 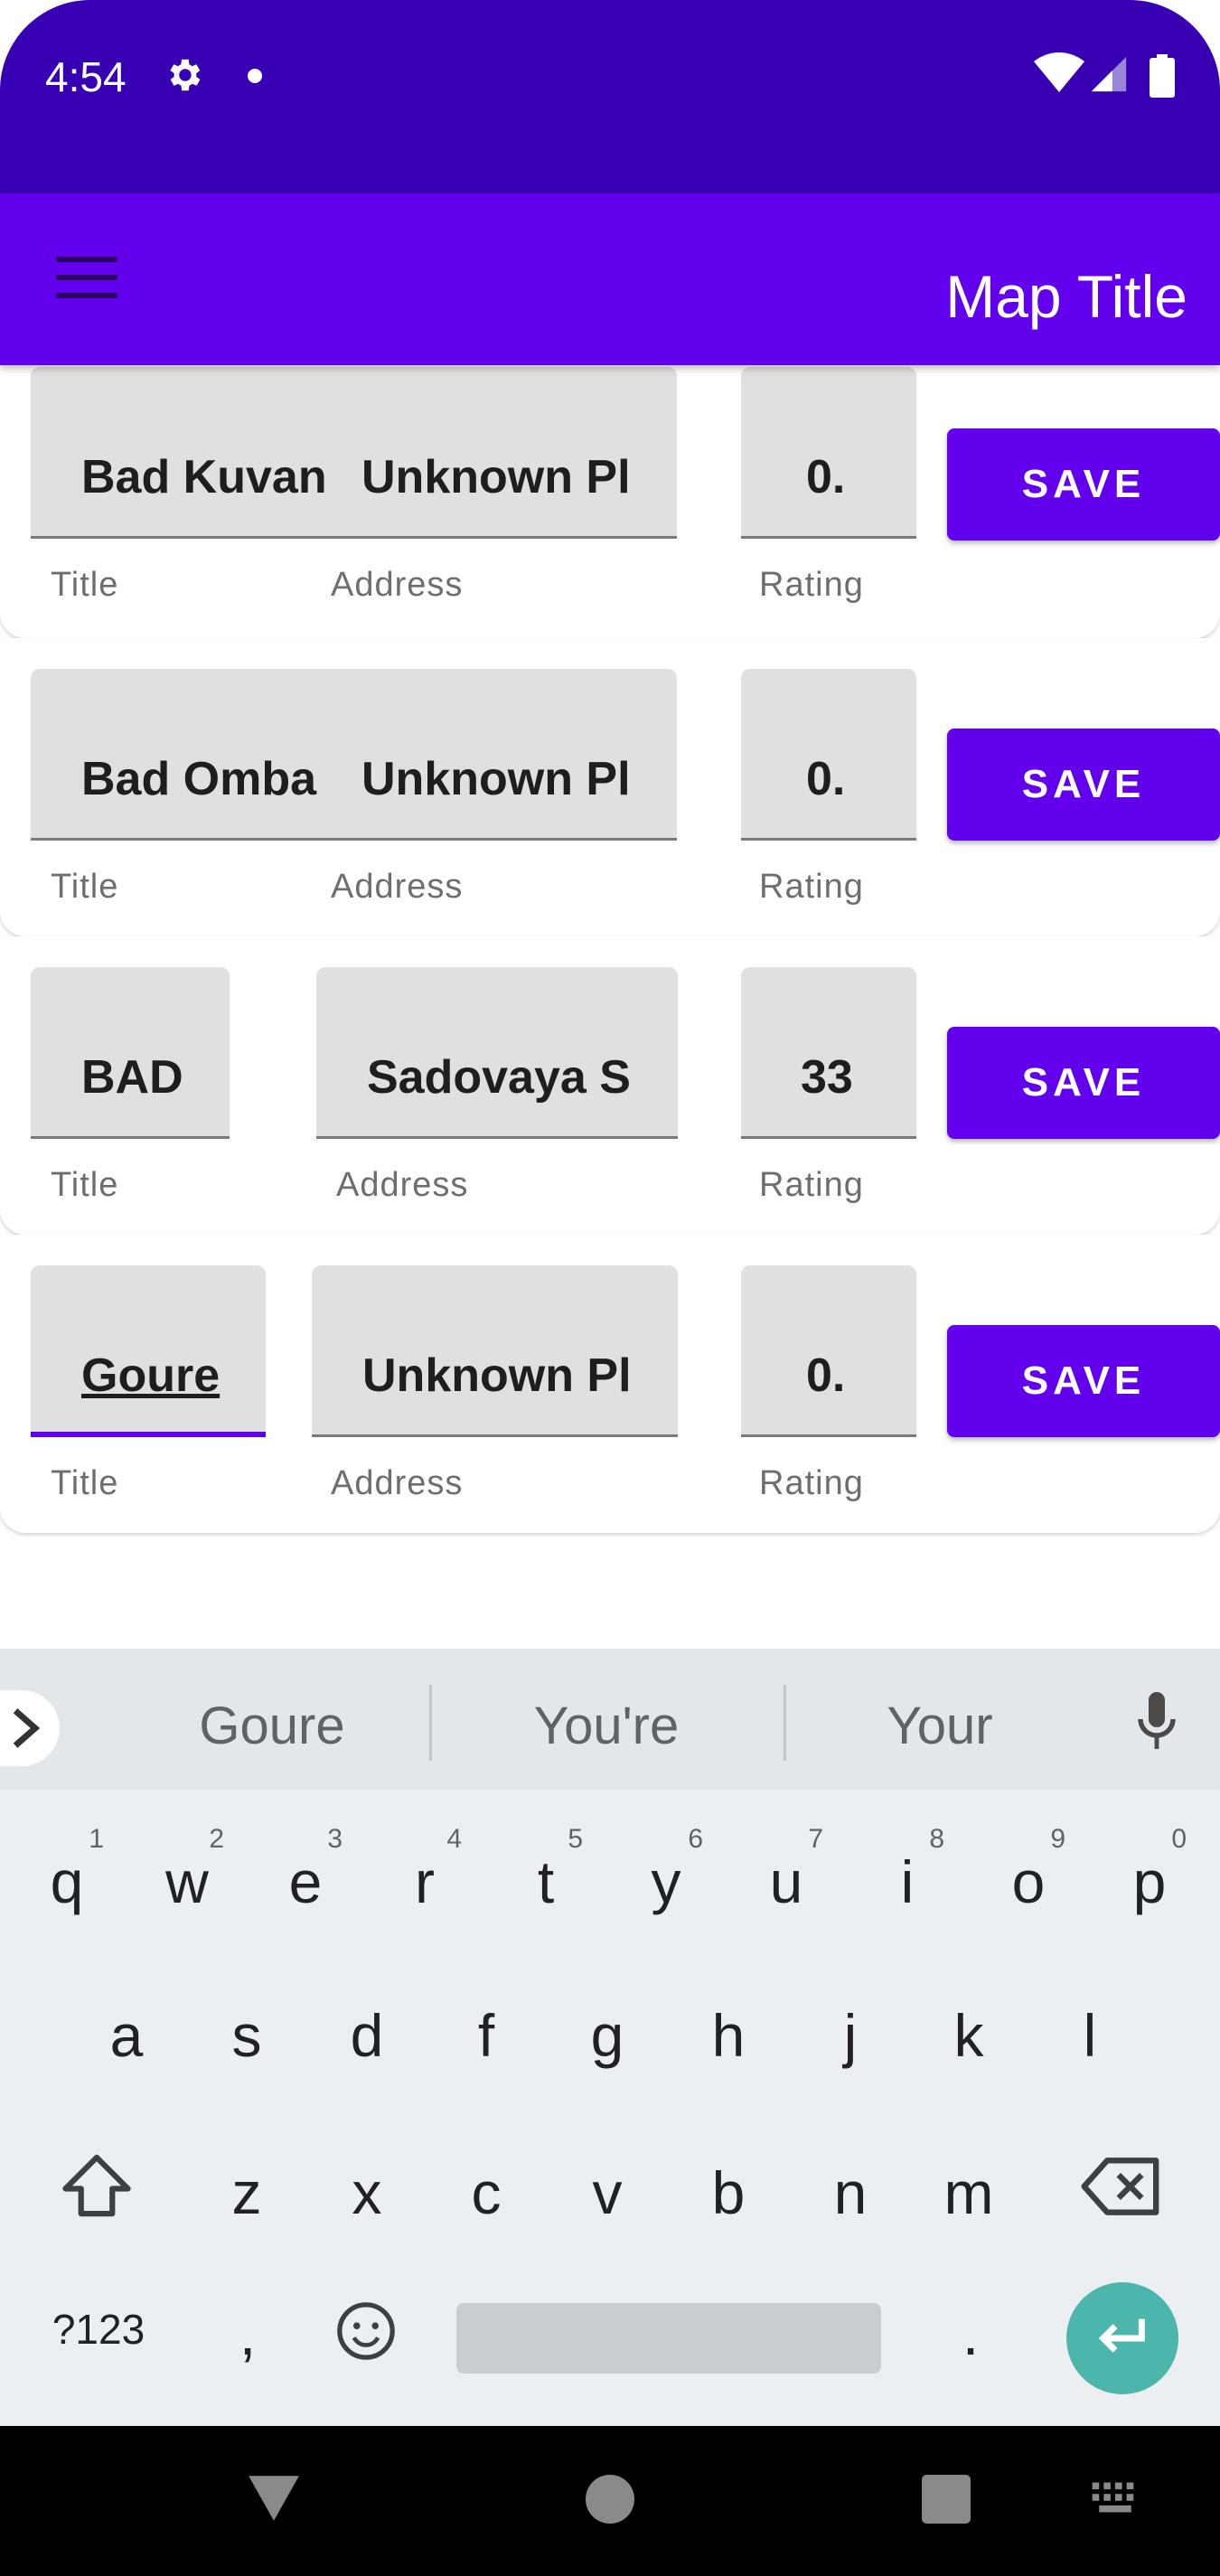 What do you see at coordinates (86, 76) in the screenshot?
I see `status-time: 4:54` at bounding box center [86, 76].